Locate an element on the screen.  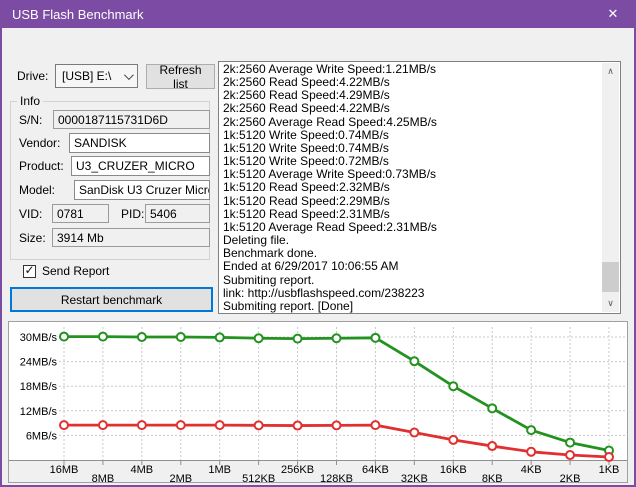
close-icon: ✕ is located at coordinates (613, 13).